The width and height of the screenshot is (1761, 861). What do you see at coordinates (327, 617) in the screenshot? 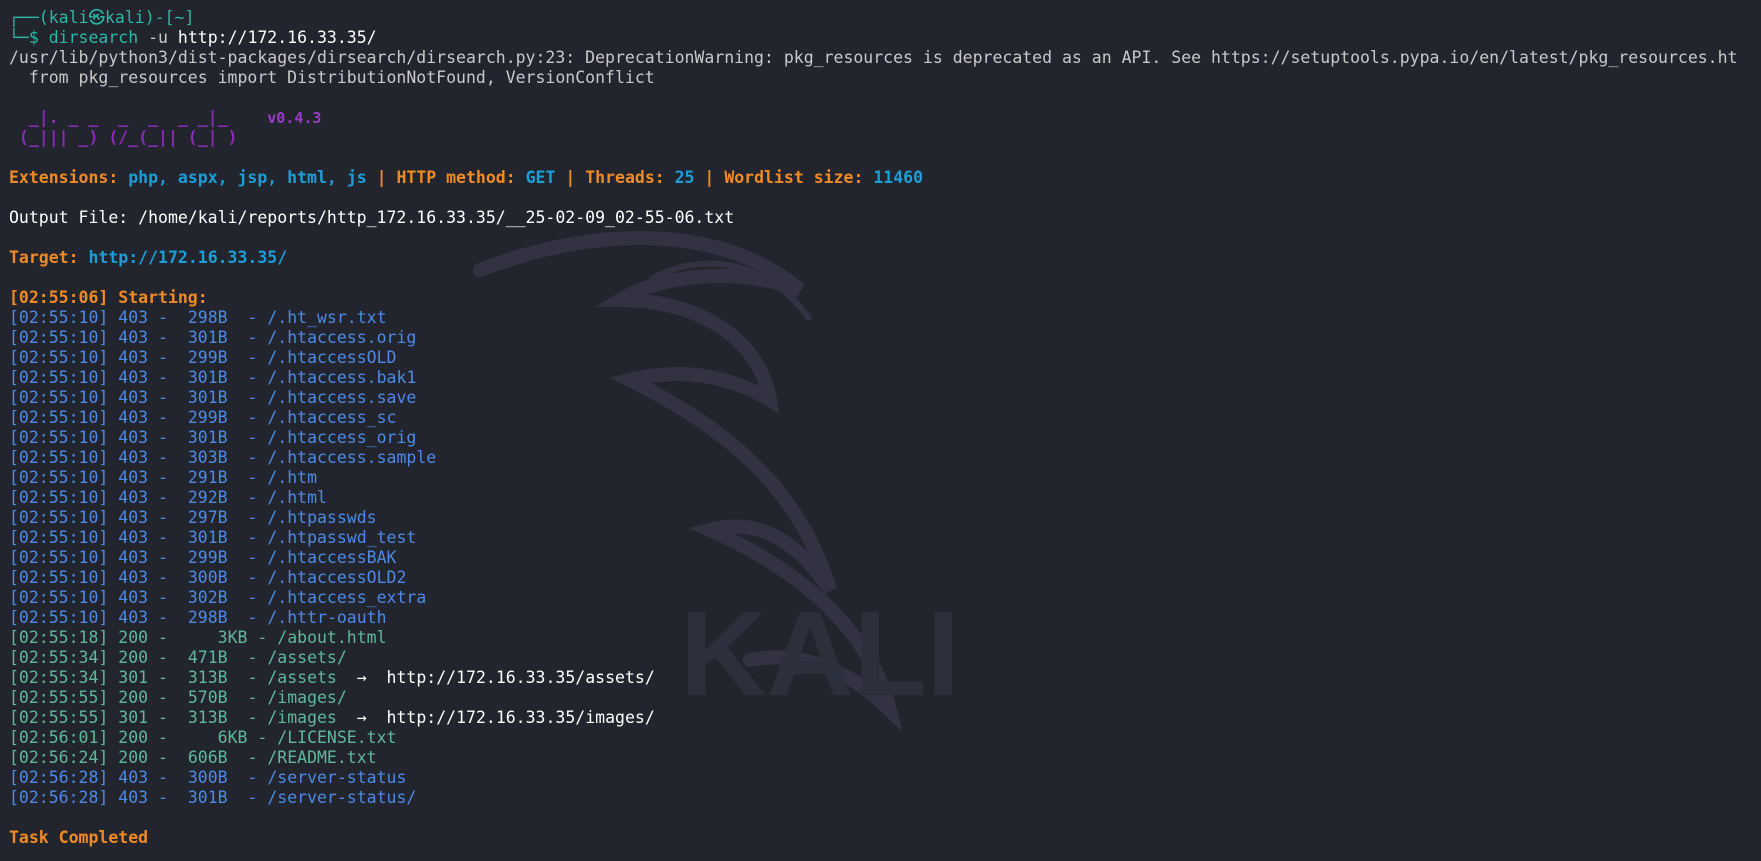
I see `result-path: /.httr-oauth` at bounding box center [327, 617].